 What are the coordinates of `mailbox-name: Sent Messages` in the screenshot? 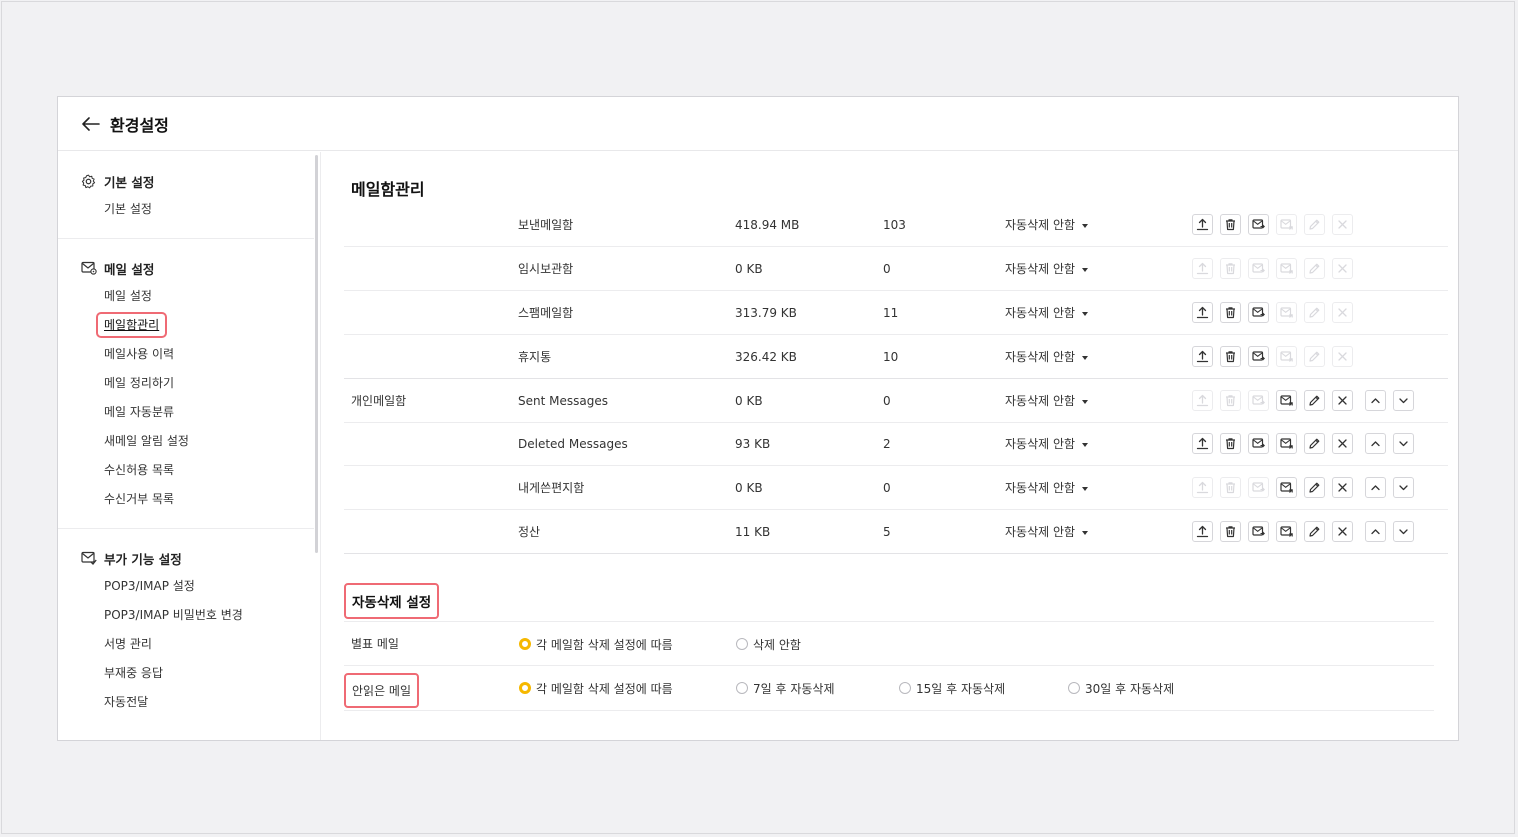 It's located at (563, 401).